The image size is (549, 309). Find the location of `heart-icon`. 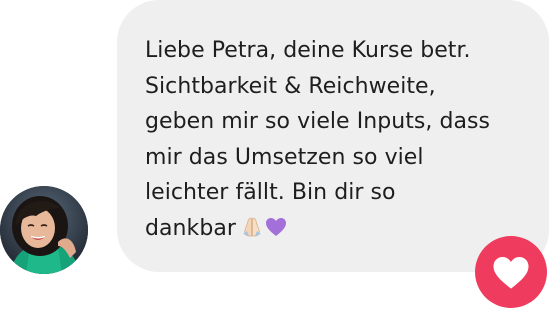

heart-icon is located at coordinates (511, 273).